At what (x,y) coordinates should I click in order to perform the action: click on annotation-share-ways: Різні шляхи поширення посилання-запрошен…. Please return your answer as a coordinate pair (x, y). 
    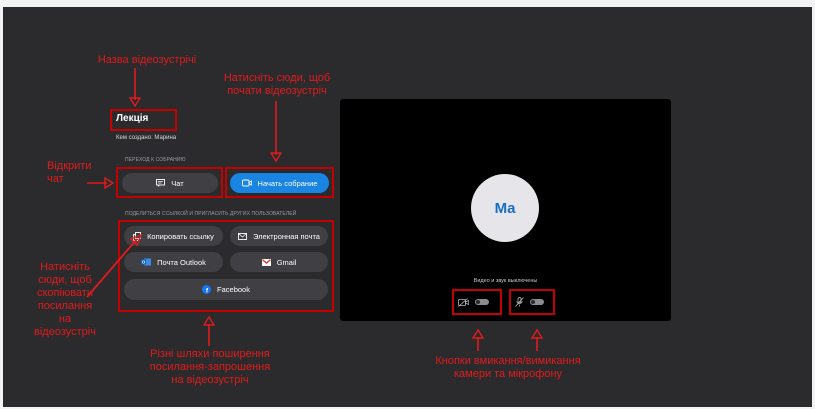
    Looking at the image, I should click on (210, 367).